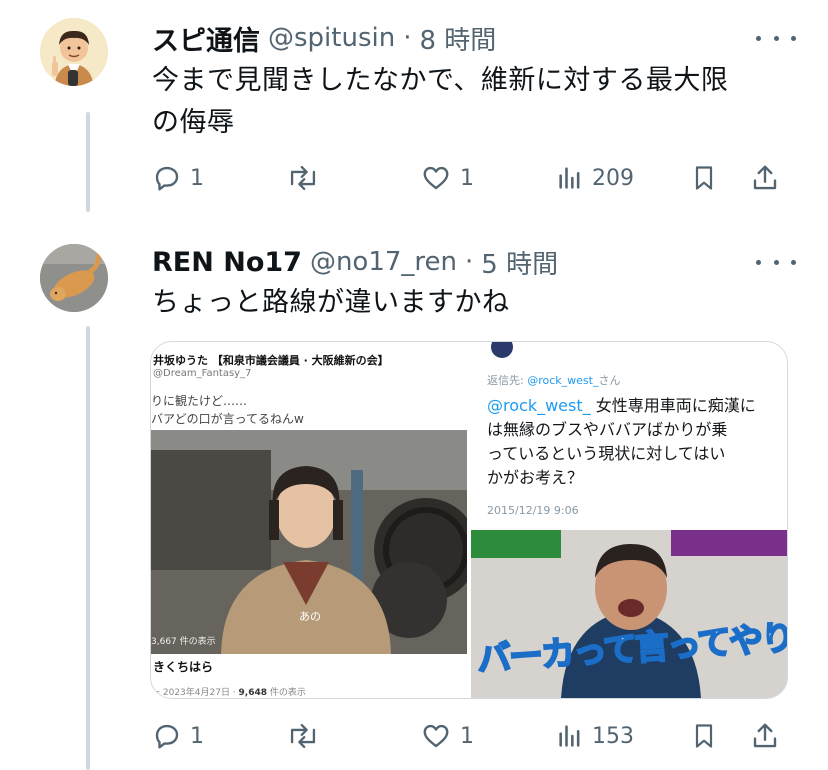 This screenshot has height=770, width=828. I want to click on media-image-right-bottom: バーカって言ってやりたい, so click(629, 614).